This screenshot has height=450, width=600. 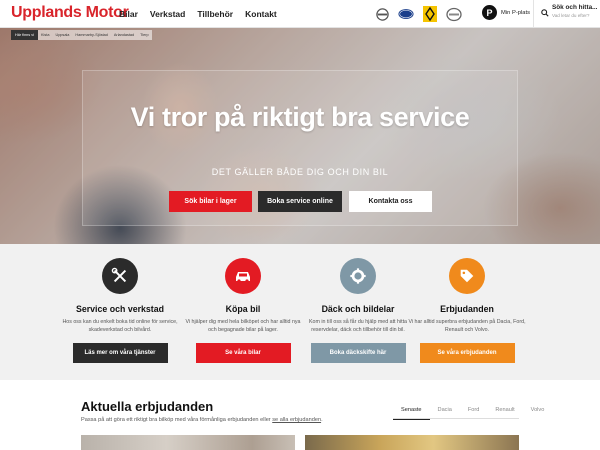 I want to click on see-cars-button: Se våra bilar, so click(x=243, y=353).